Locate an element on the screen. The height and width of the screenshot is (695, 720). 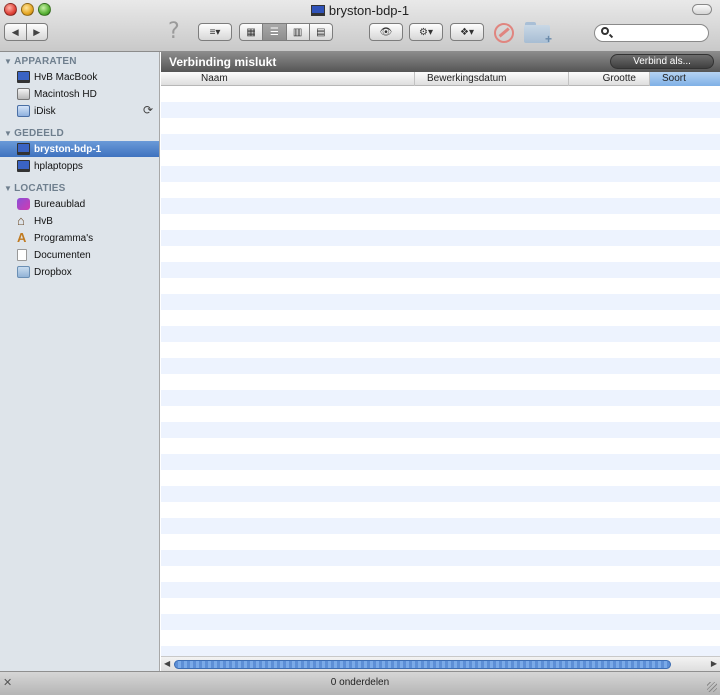
column-header-size: Grootte is located at coordinates (609, 79).